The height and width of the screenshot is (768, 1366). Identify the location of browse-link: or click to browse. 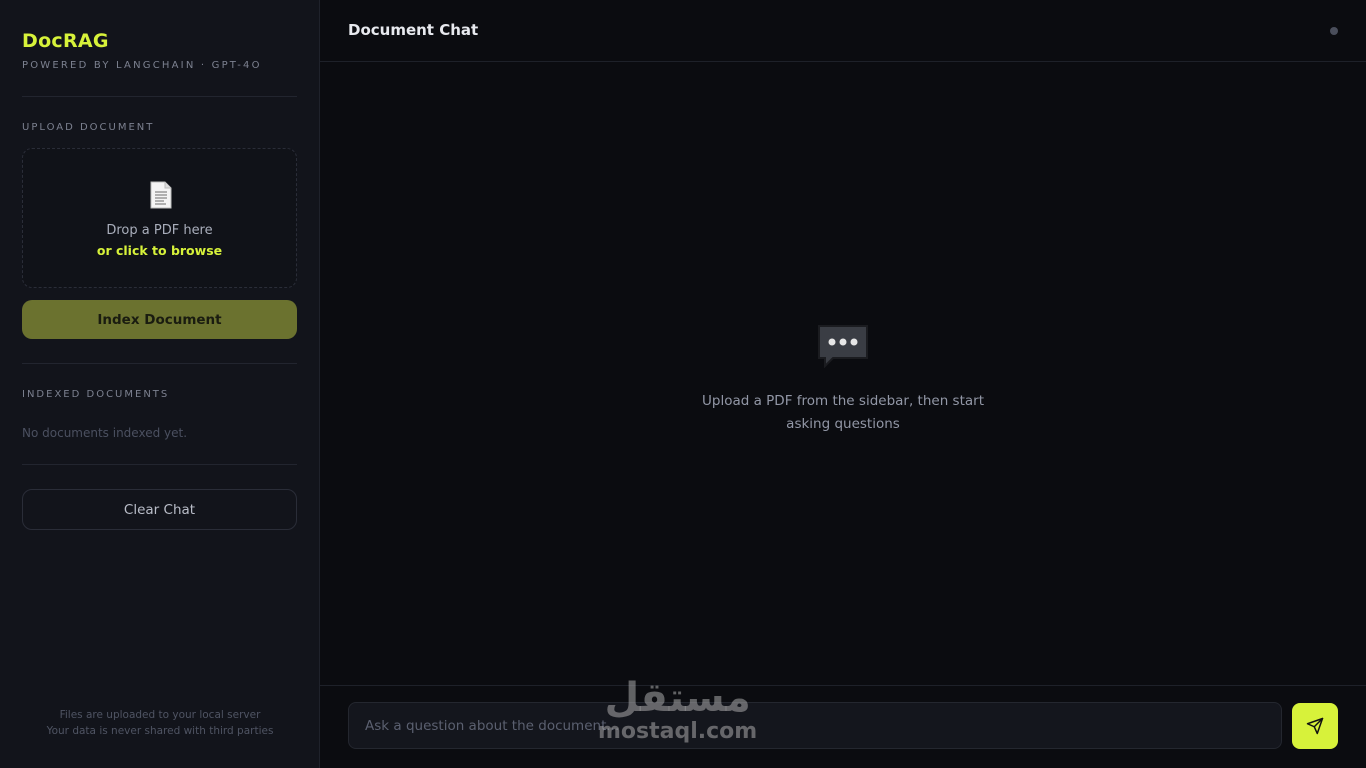
(159, 250).